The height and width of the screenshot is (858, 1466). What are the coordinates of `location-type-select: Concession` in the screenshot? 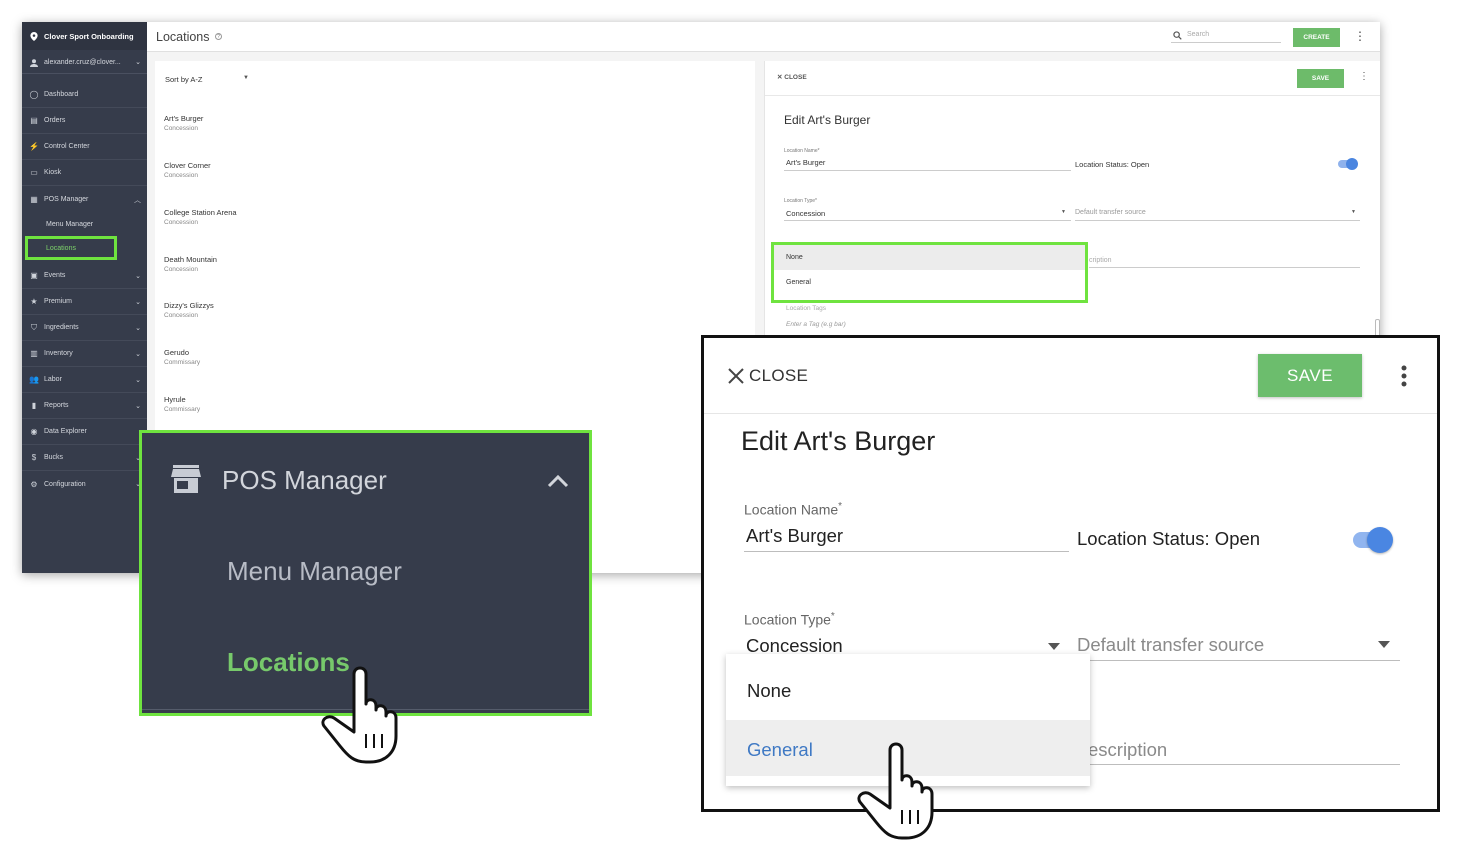 It's located at (805, 213).